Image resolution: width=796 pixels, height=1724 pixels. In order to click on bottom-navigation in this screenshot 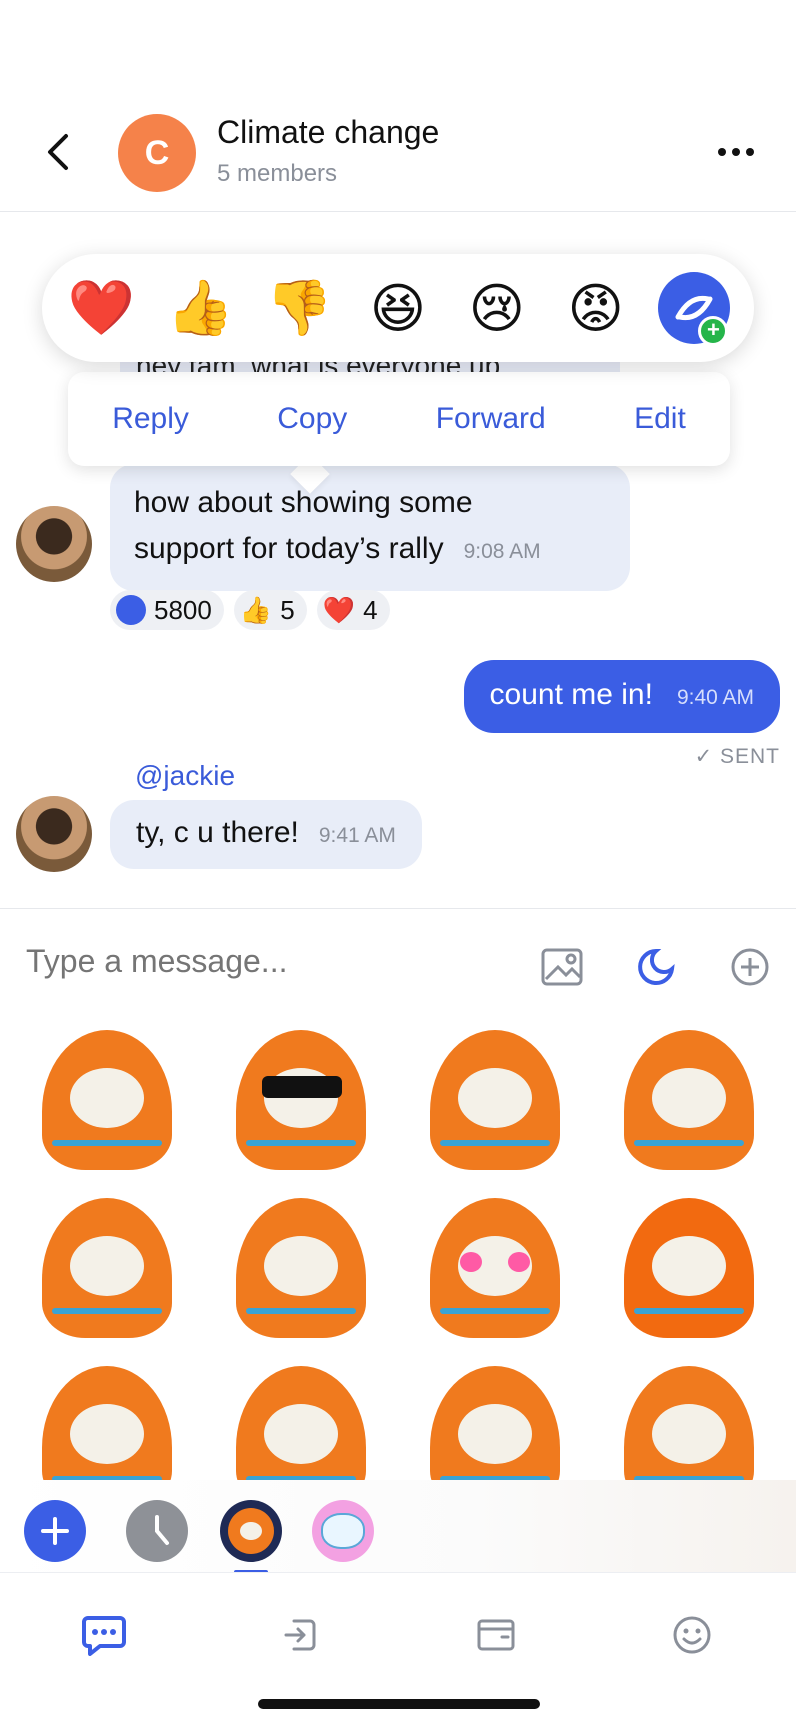, I will do `click(398, 1648)`.